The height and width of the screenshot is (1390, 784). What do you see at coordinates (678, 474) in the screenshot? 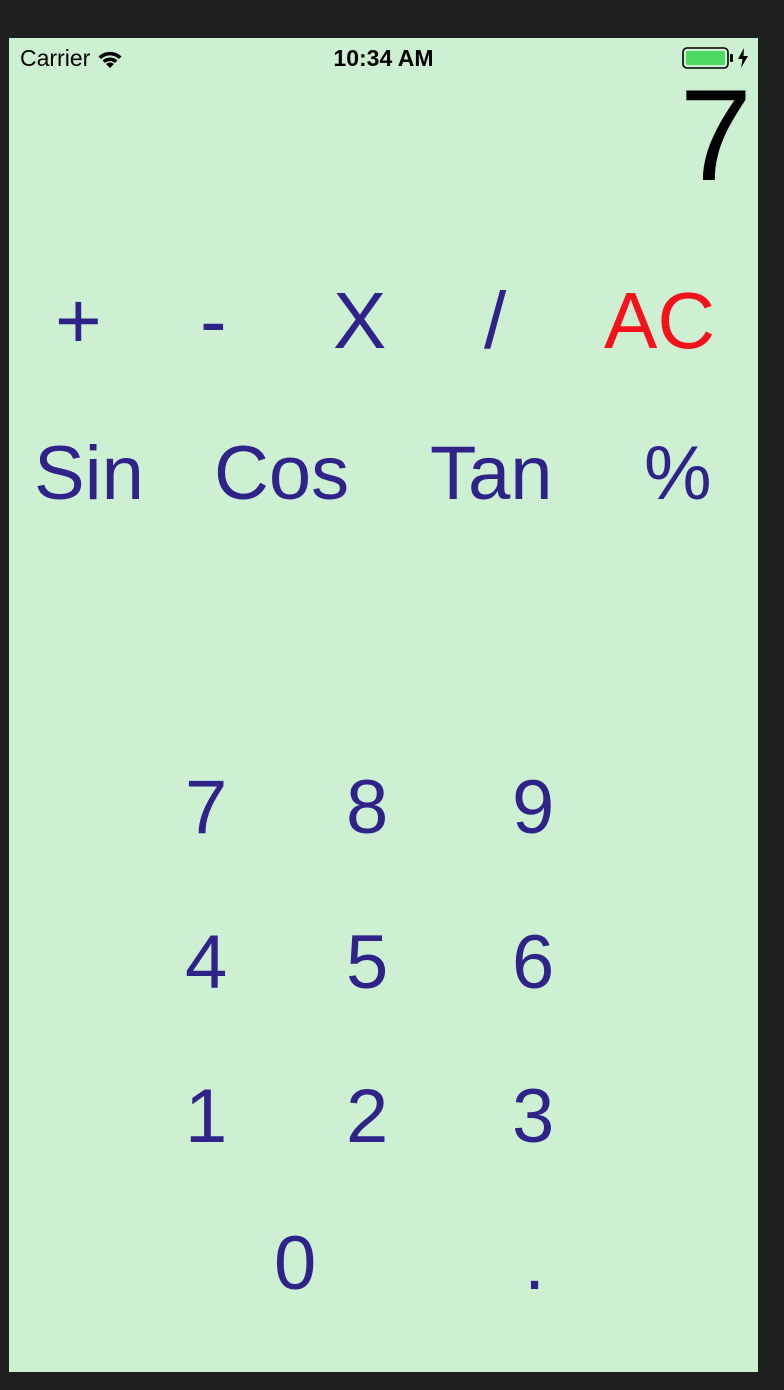
I see `percent-button: %` at bounding box center [678, 474].